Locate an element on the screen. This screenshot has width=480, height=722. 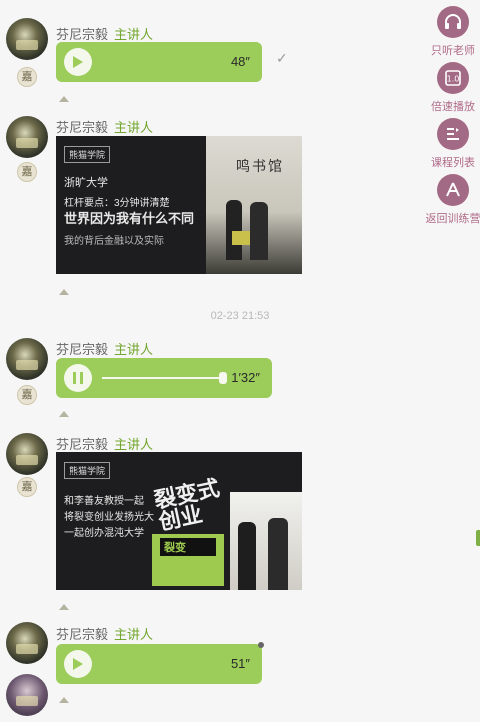
card-line-4: 我的背后金融以及实际 is located at coordinates (114, 241).